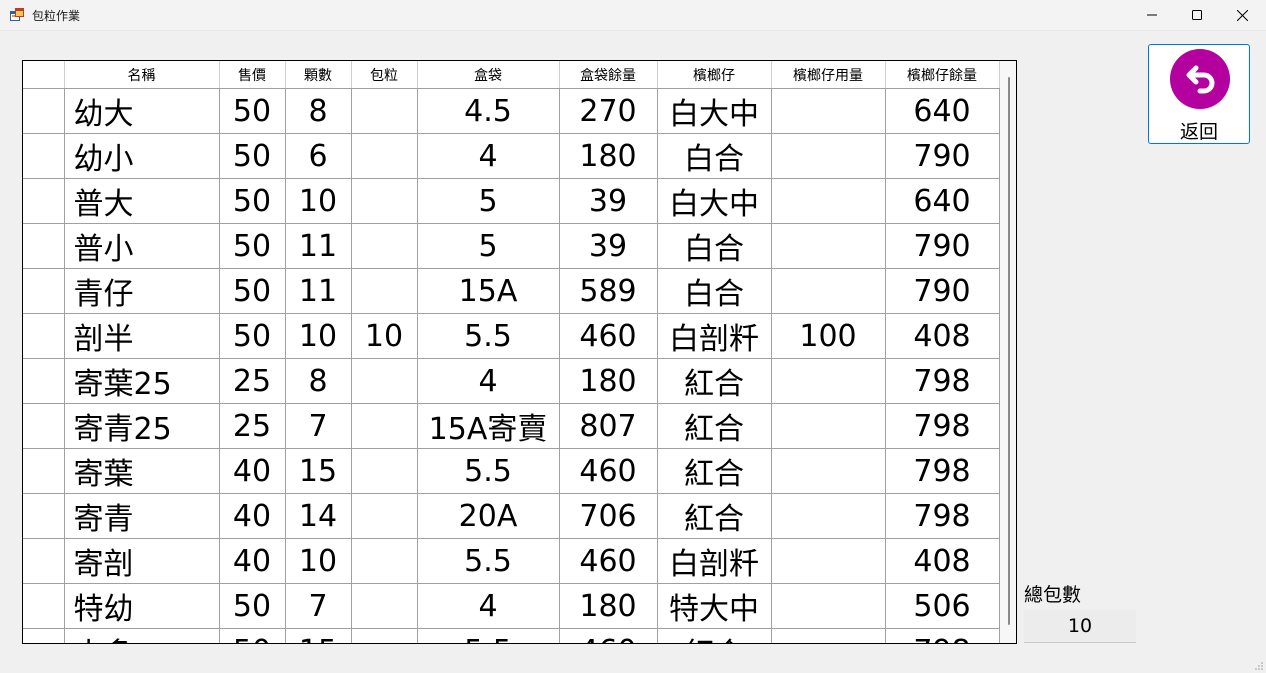 The image size is (1266, 673). Describe the element at coordinates (142, 75) in the screenshot. I see `column-header: 名稱` at that location.